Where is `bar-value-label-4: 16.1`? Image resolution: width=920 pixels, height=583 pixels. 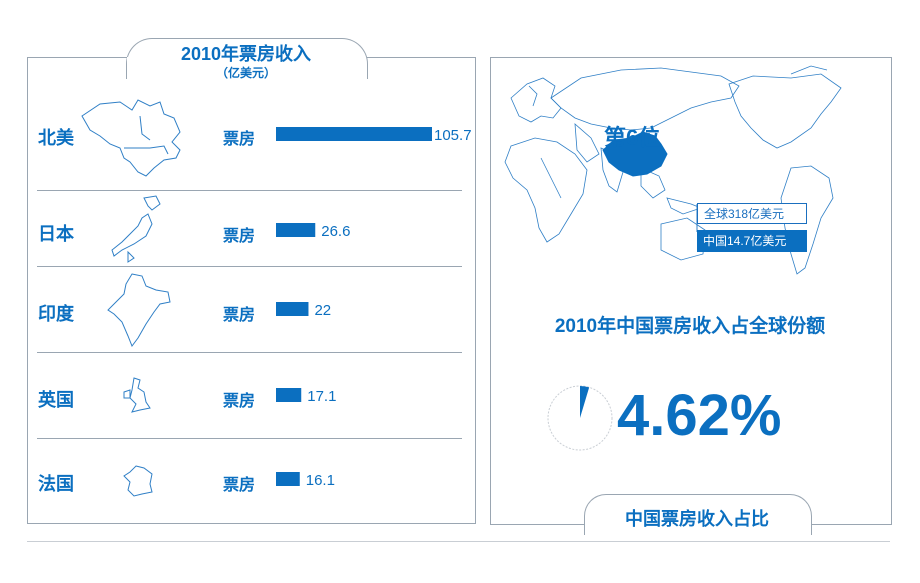
bar-value-label-4: 16.1 is located at coordinates (320, 480).